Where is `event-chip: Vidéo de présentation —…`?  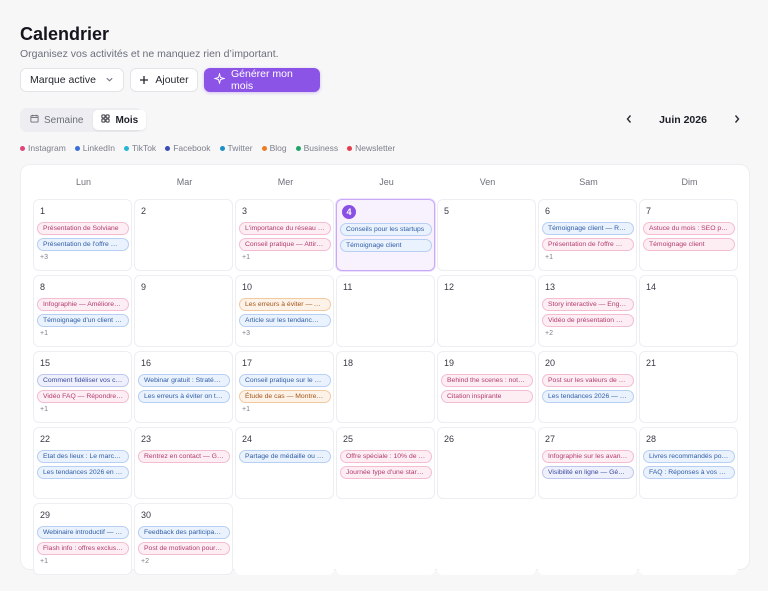
event-chip: Vidéo de présentation —… is located at coordinates (588, 320).